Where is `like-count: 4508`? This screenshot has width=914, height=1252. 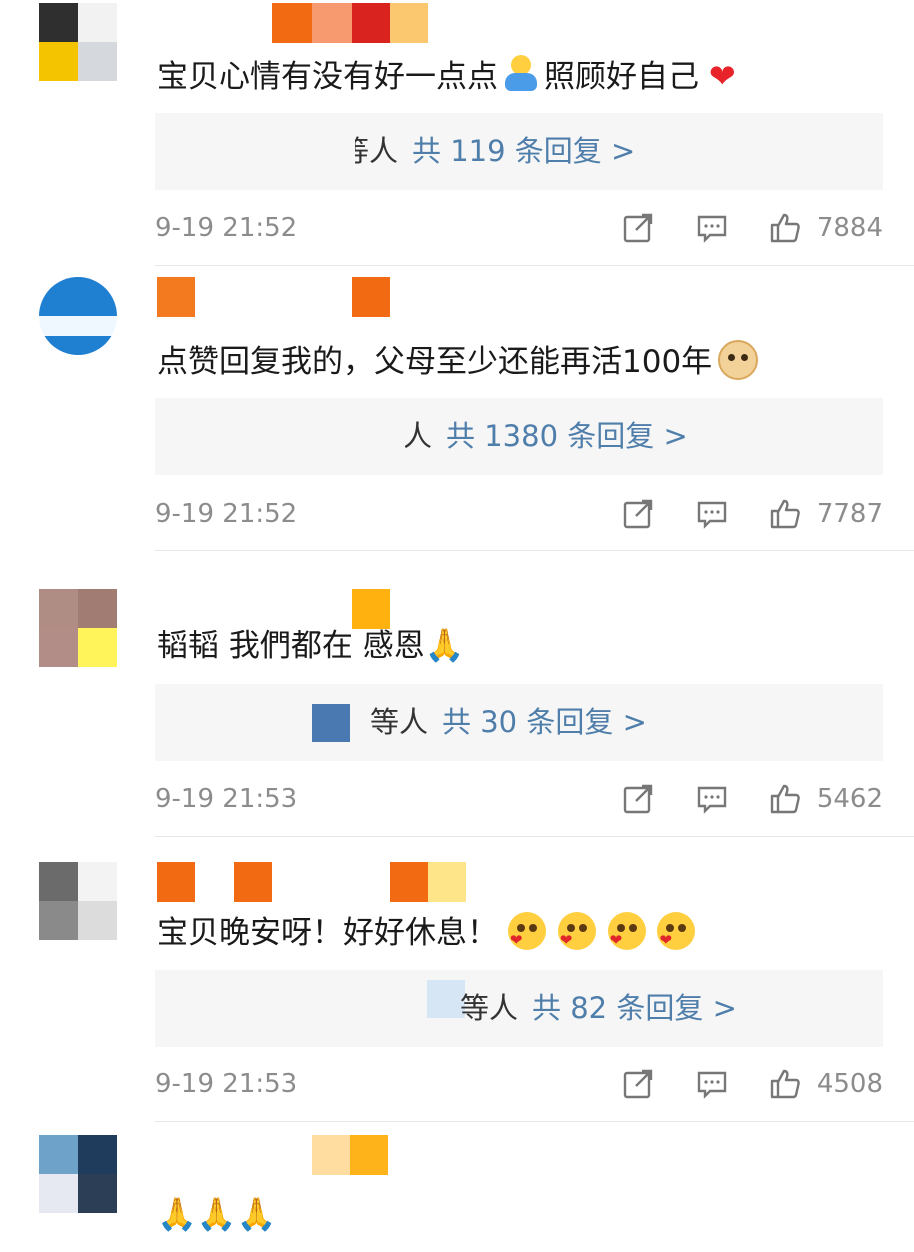 like-count: 4508 is located at coordinates (849, 1084).